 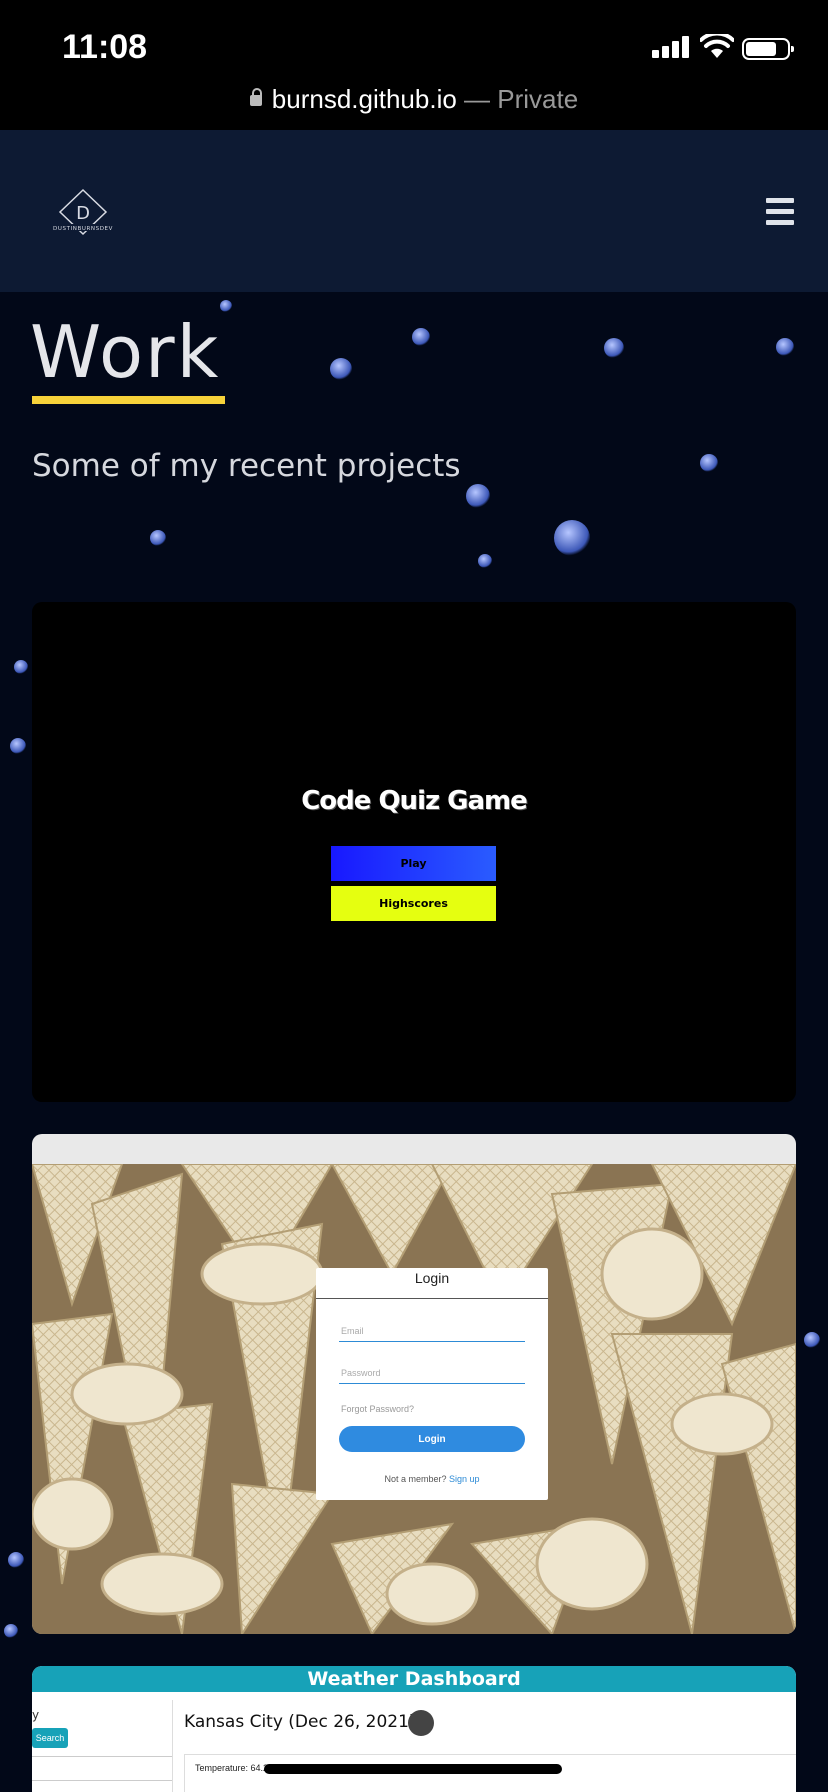 What do you see at coordinates (414, 801) in the screenshot?
I see `quiz-title: Code Quiz Game` at bounding box center [414, 801].